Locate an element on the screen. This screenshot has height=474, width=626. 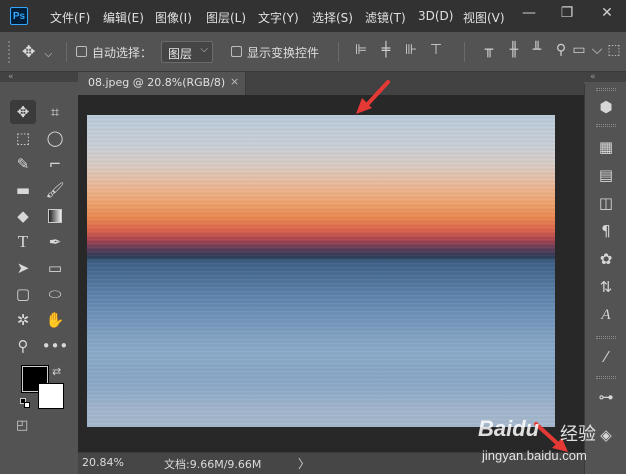
path-selection-icon: ➤ is located at coordinates (23, 268).